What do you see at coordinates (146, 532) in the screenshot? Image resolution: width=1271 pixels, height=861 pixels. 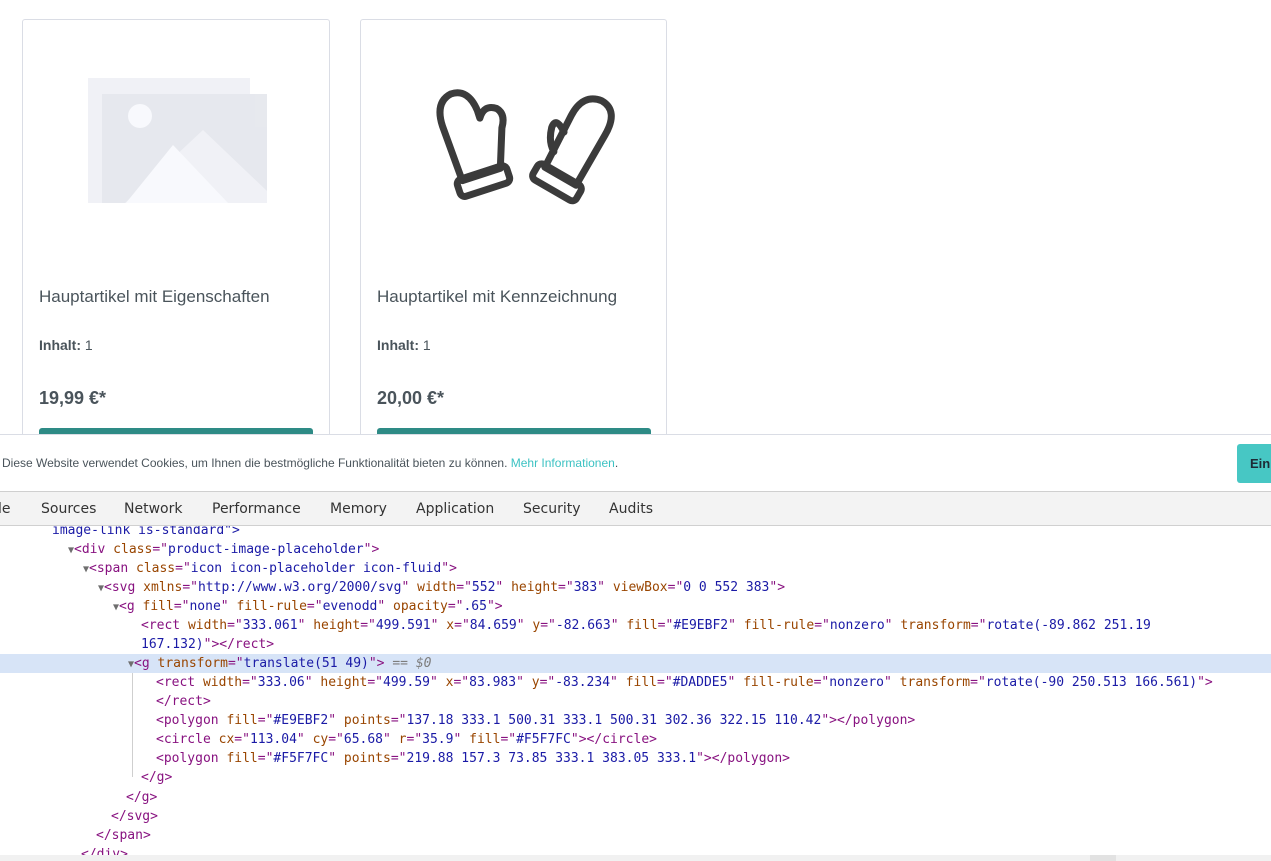 I see `dom-text: image-link is-standard">` at bounding box center [146, 532].